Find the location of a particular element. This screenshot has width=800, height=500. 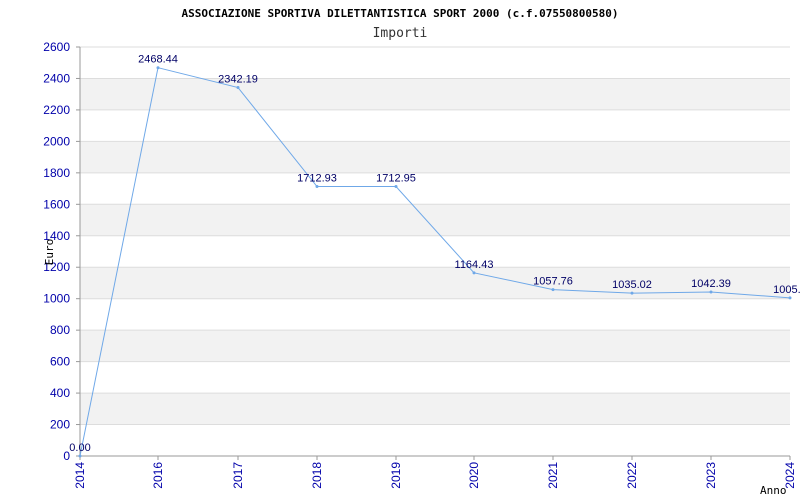

y-tick-label: 2200 is located at coordinates (56, 110).